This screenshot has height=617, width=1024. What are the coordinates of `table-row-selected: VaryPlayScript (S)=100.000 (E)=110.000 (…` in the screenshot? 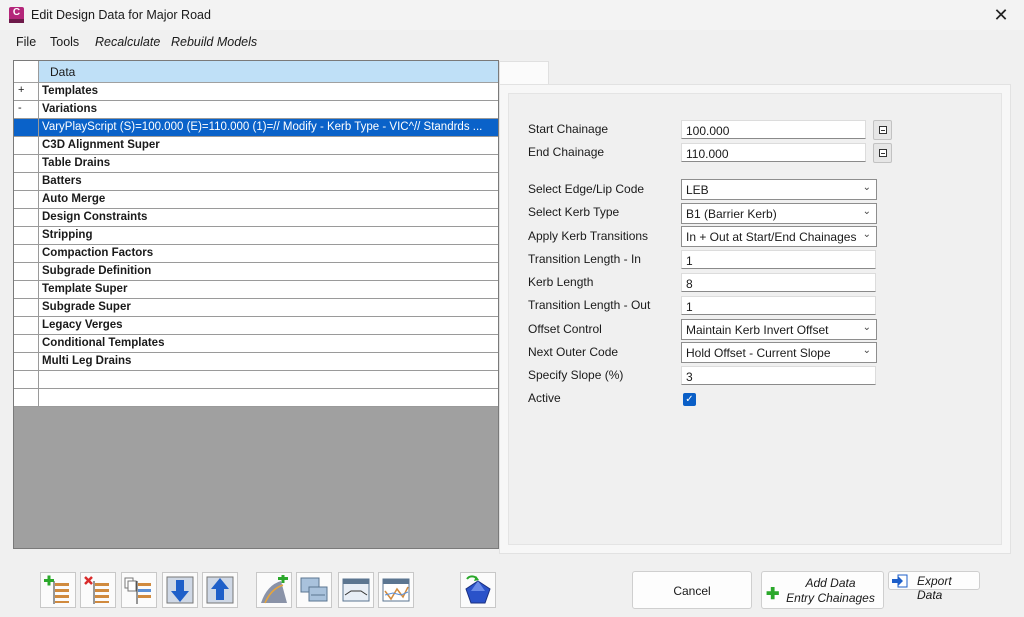 It's located at (256, 128).